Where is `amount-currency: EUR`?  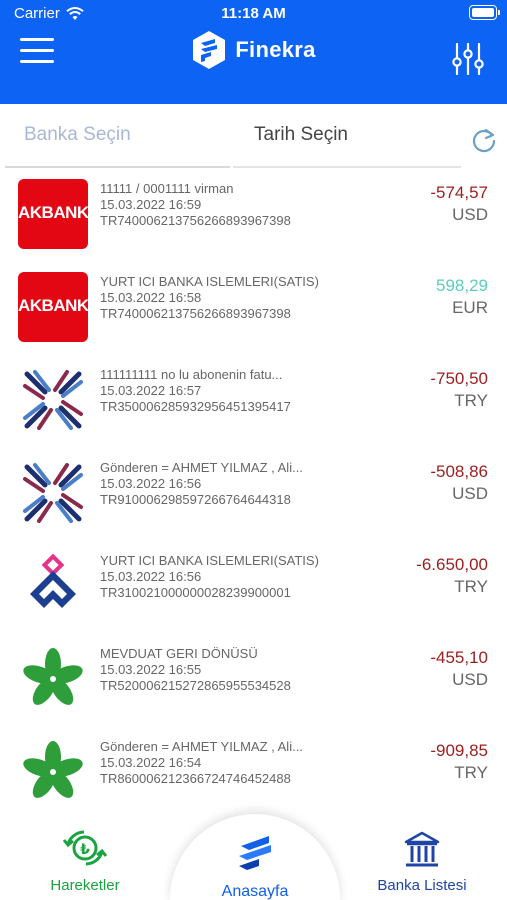 amount-currency: EUR is located at coordinates (470, 307).